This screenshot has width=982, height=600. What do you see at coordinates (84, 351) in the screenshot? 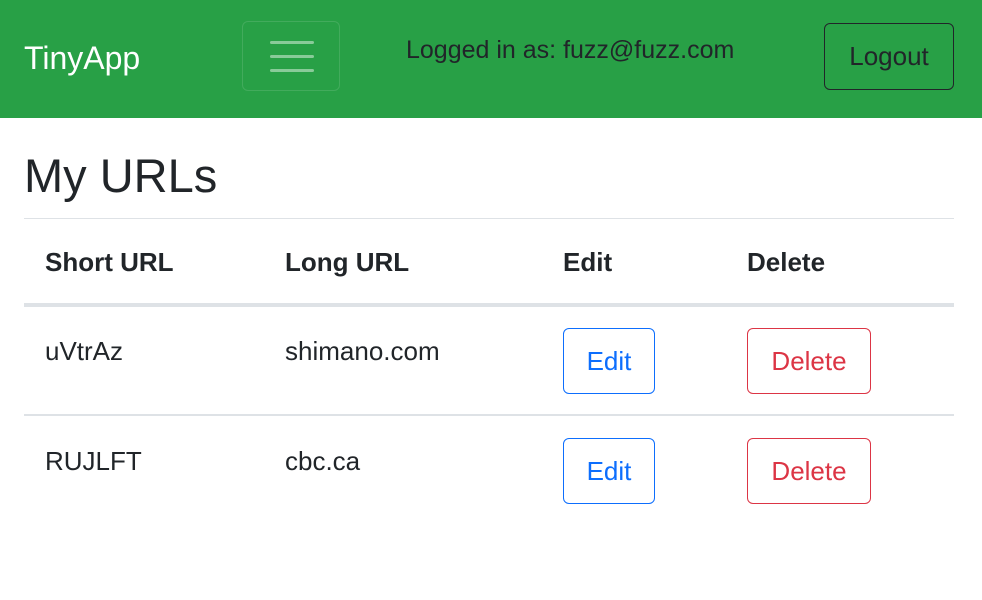
I see `short-url-cell: uVtrAz` at bounding box center [84, 351].